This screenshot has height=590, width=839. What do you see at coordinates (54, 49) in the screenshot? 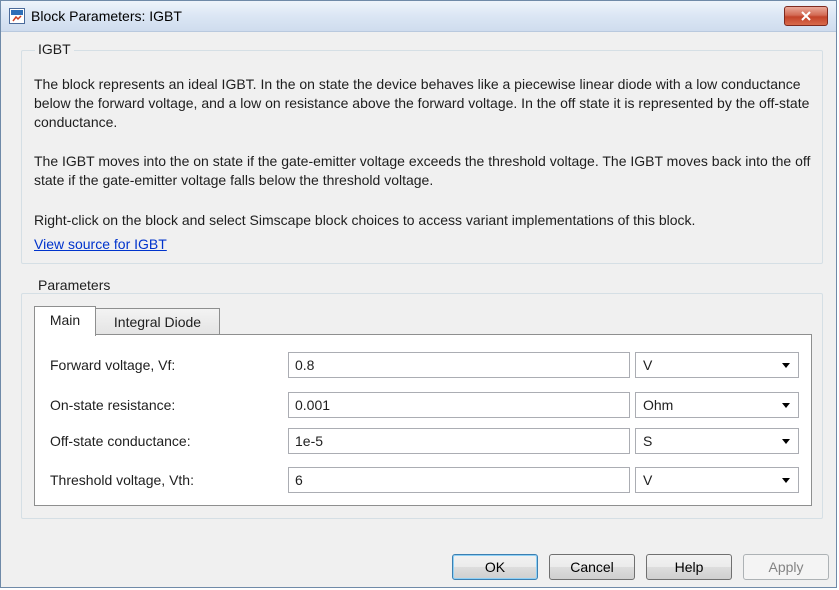
I see `description-group-title: IGBT` at bounding box center [54, 49].